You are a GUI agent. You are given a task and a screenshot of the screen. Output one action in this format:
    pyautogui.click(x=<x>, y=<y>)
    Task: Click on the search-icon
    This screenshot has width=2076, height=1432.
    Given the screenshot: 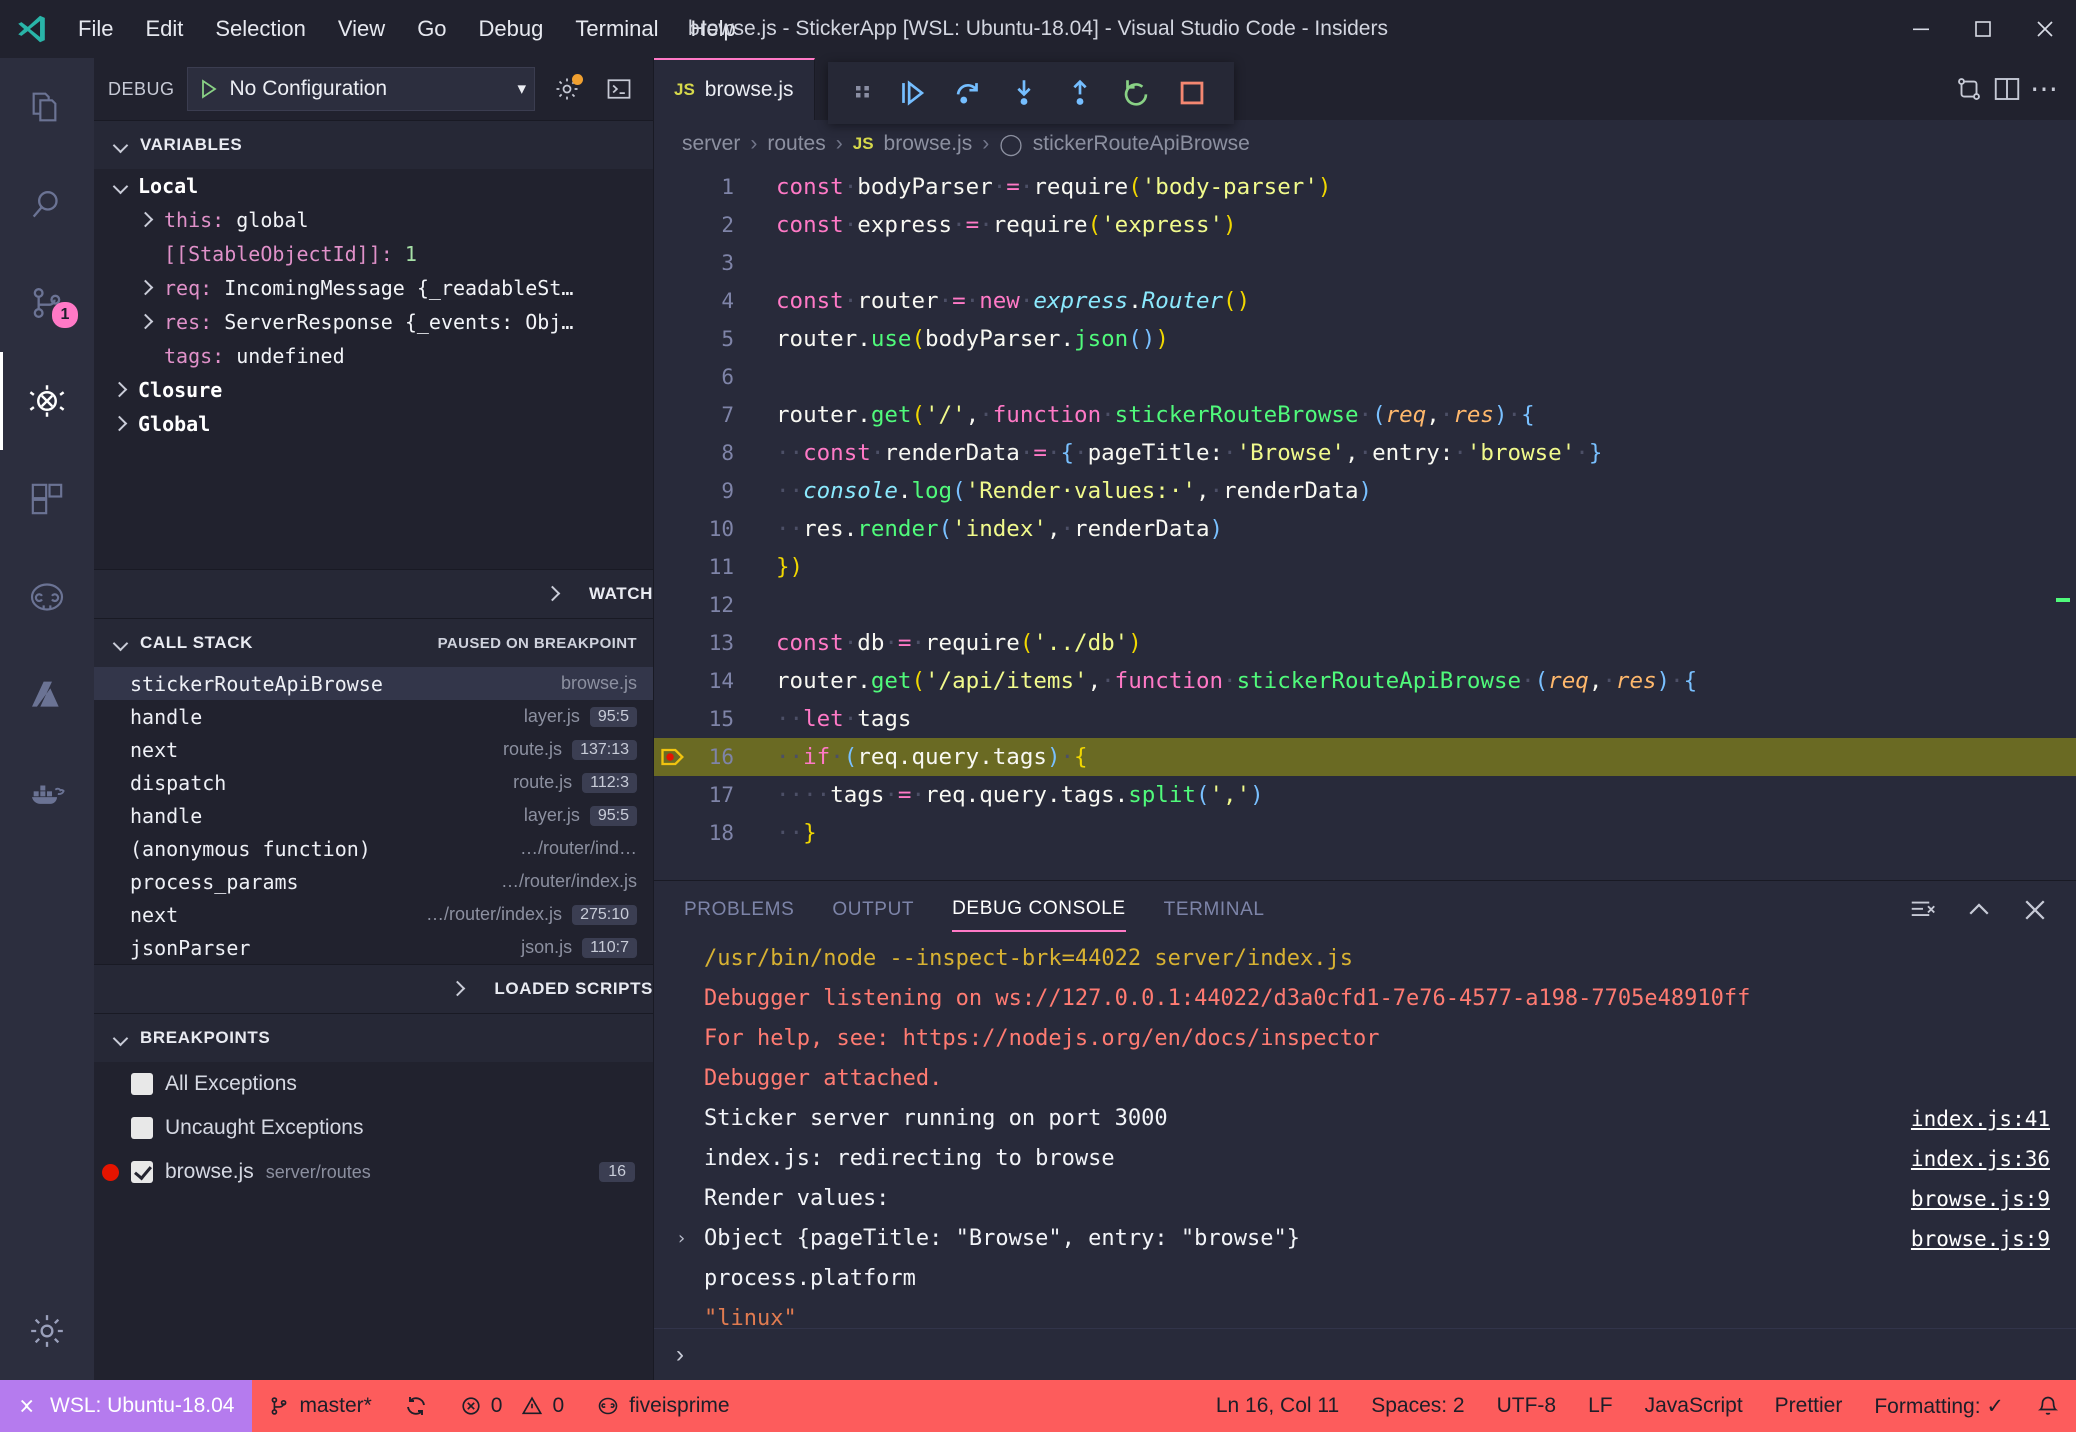 What is the action you would take?
    pyautogui.click(x=47, y=205)
    